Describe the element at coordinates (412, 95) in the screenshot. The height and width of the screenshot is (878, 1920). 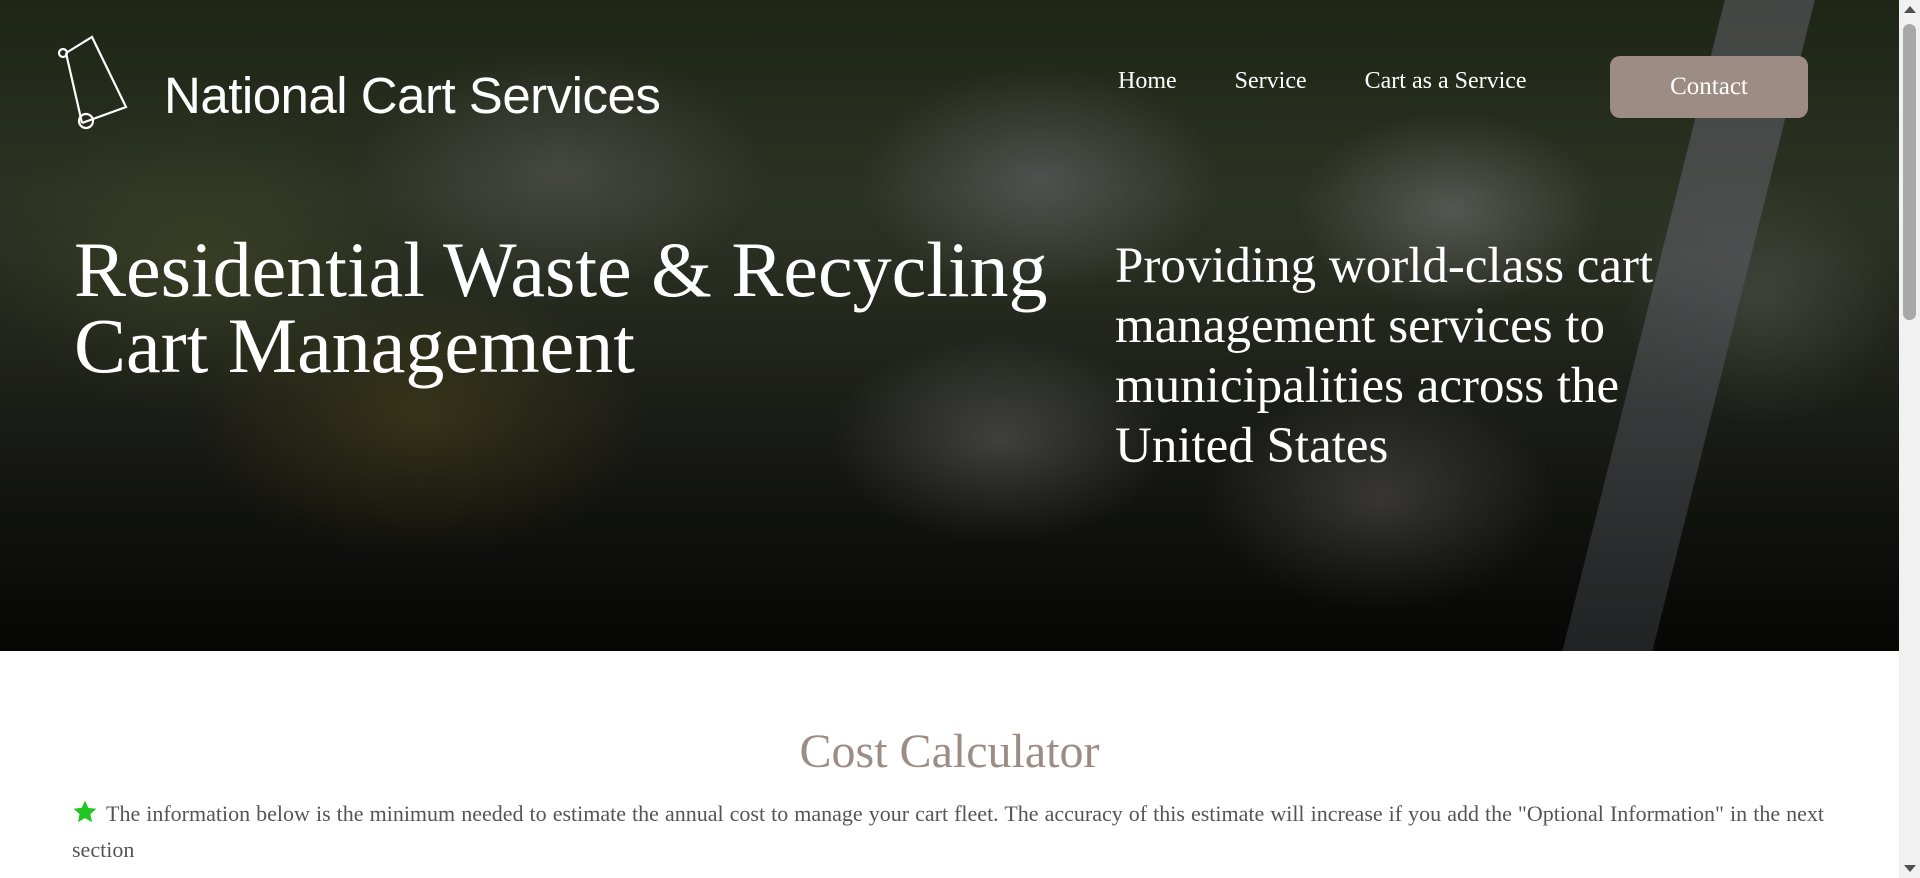
I see `brand-name: National Cart Services` at that location.